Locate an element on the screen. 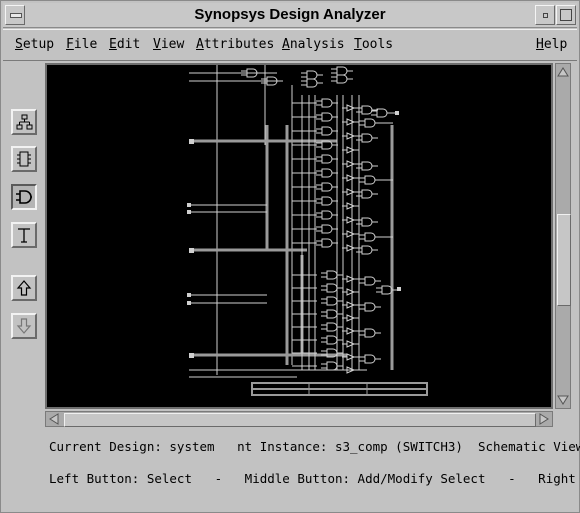  gate-icon is located at coordinates (24, 197).